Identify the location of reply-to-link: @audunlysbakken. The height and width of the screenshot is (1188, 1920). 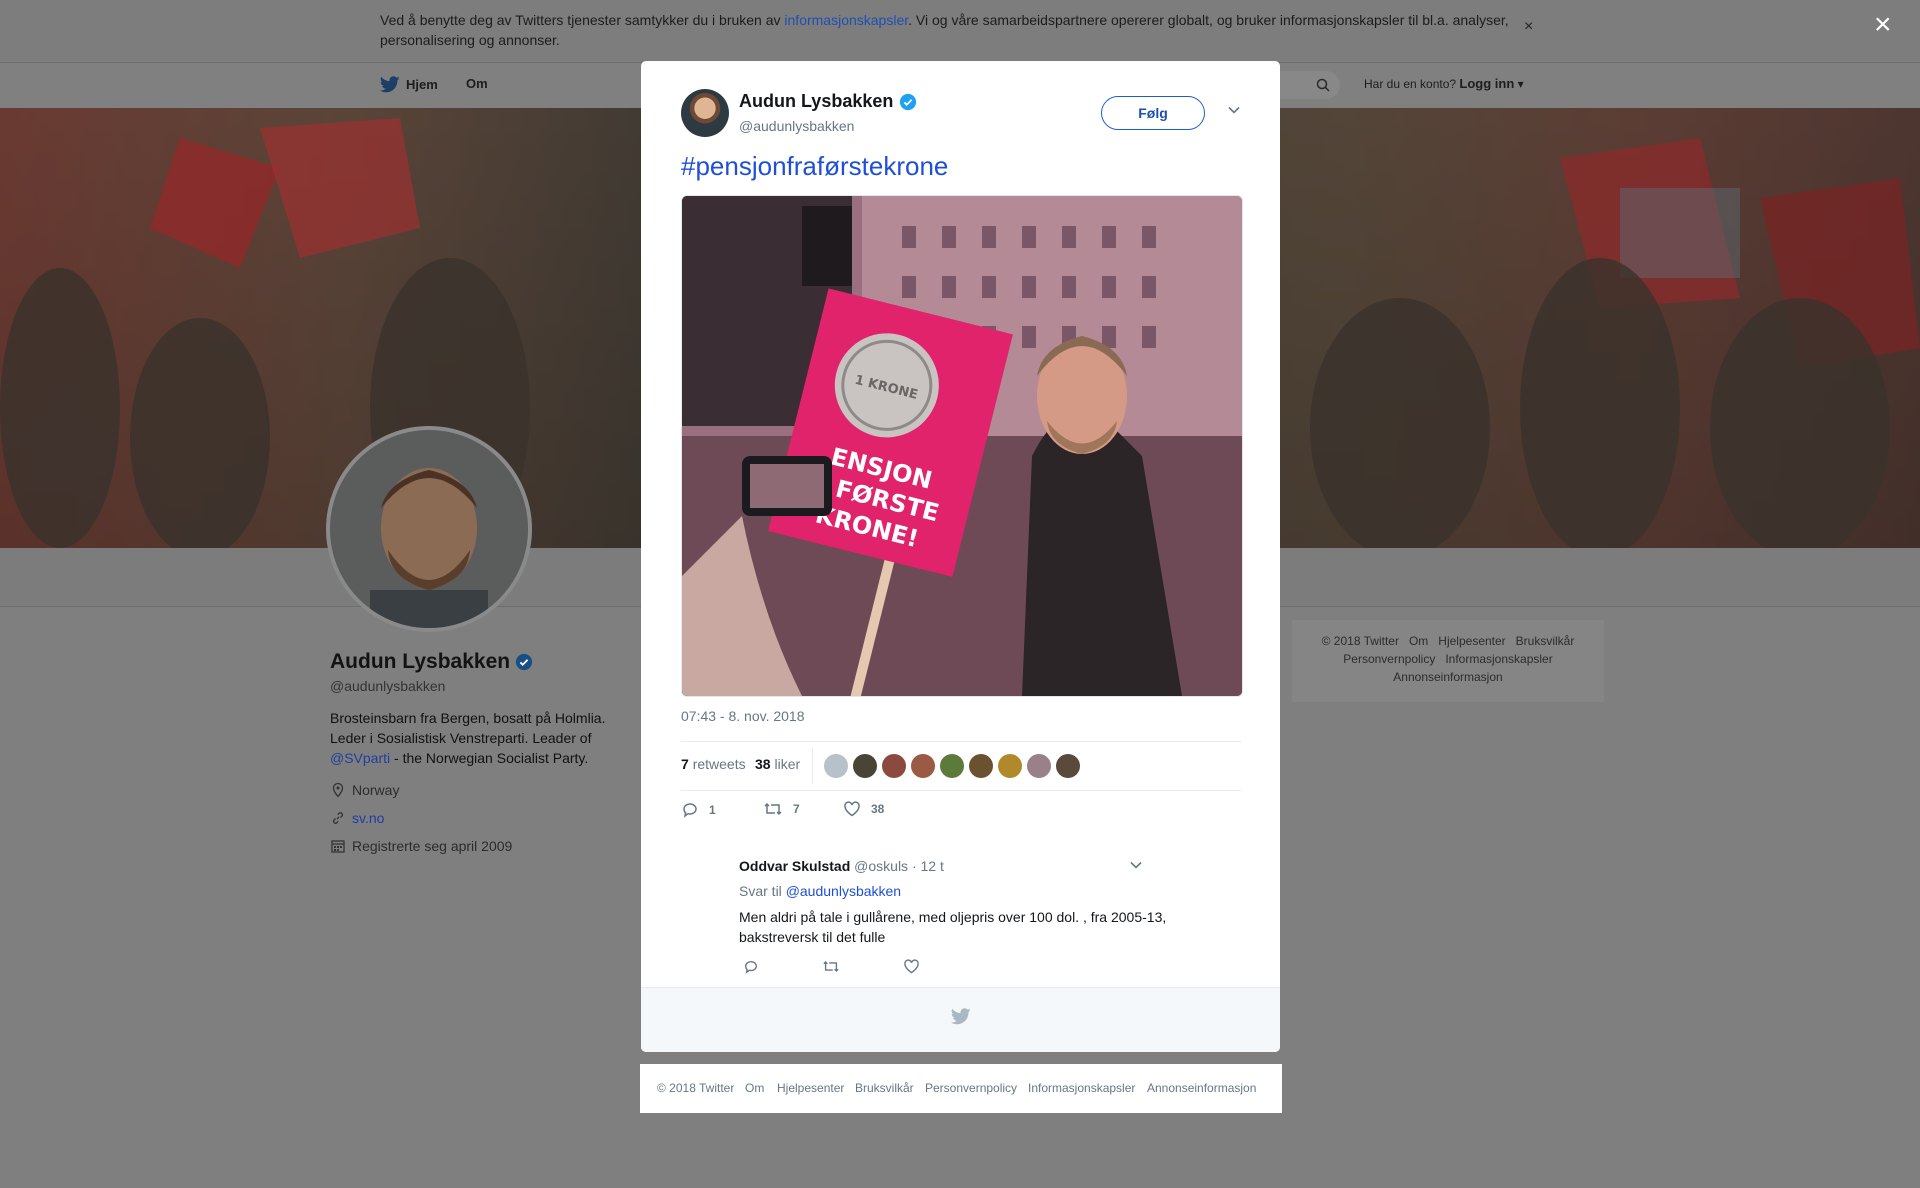
(843, 891).